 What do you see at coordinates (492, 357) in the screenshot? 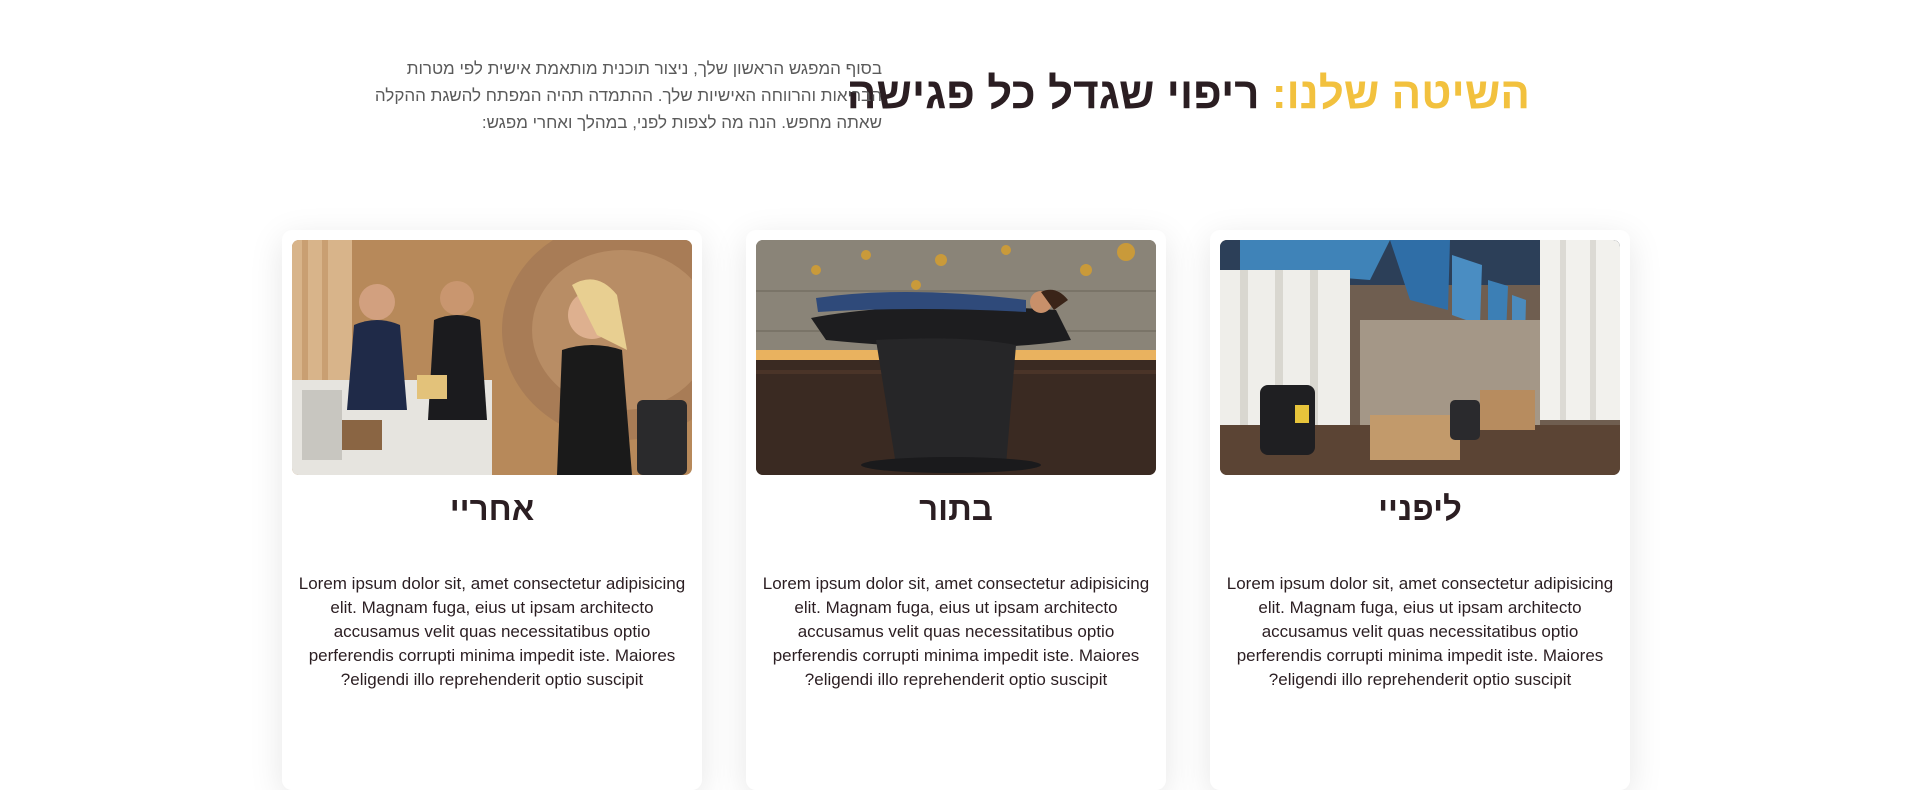
I see `consultation-image` at bounding box center [492, 357].